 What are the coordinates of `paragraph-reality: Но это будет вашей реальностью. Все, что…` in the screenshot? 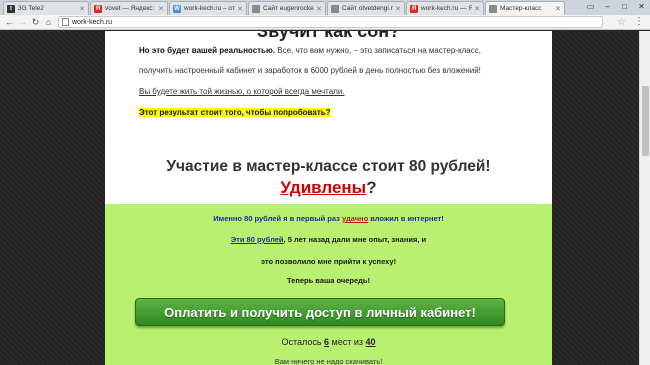 It's located at (339, 51).